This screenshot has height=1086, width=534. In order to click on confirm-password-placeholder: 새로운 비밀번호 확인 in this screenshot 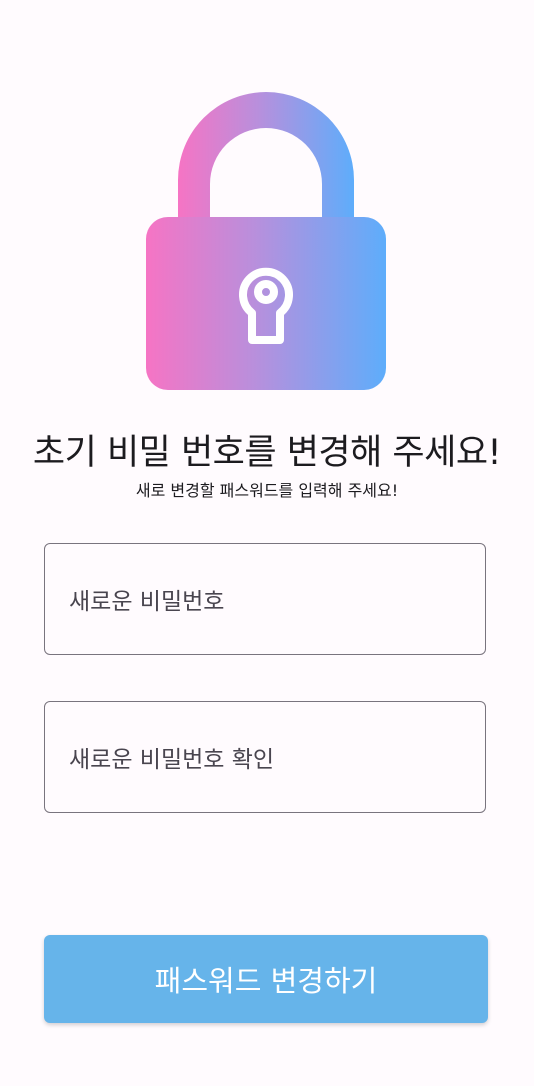, I will do `click(172, 760)`.